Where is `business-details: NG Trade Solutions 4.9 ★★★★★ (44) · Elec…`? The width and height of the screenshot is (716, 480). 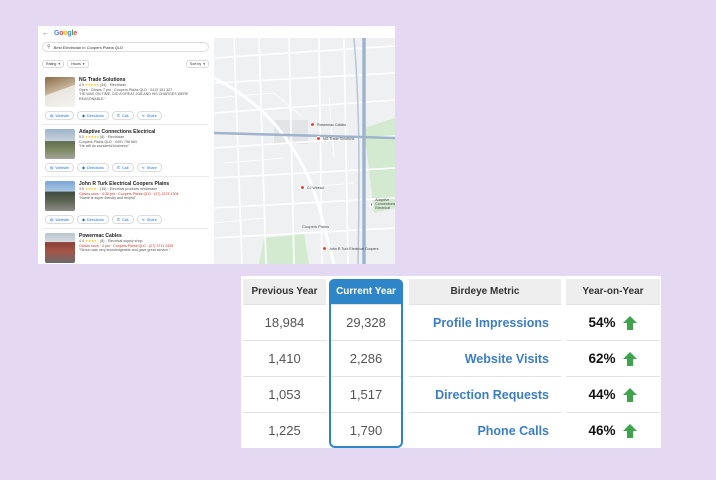
business-details: NG Trade Solutions 4.9 ★★★★★ (44) · Elec… is located at coordinates (141, 89).